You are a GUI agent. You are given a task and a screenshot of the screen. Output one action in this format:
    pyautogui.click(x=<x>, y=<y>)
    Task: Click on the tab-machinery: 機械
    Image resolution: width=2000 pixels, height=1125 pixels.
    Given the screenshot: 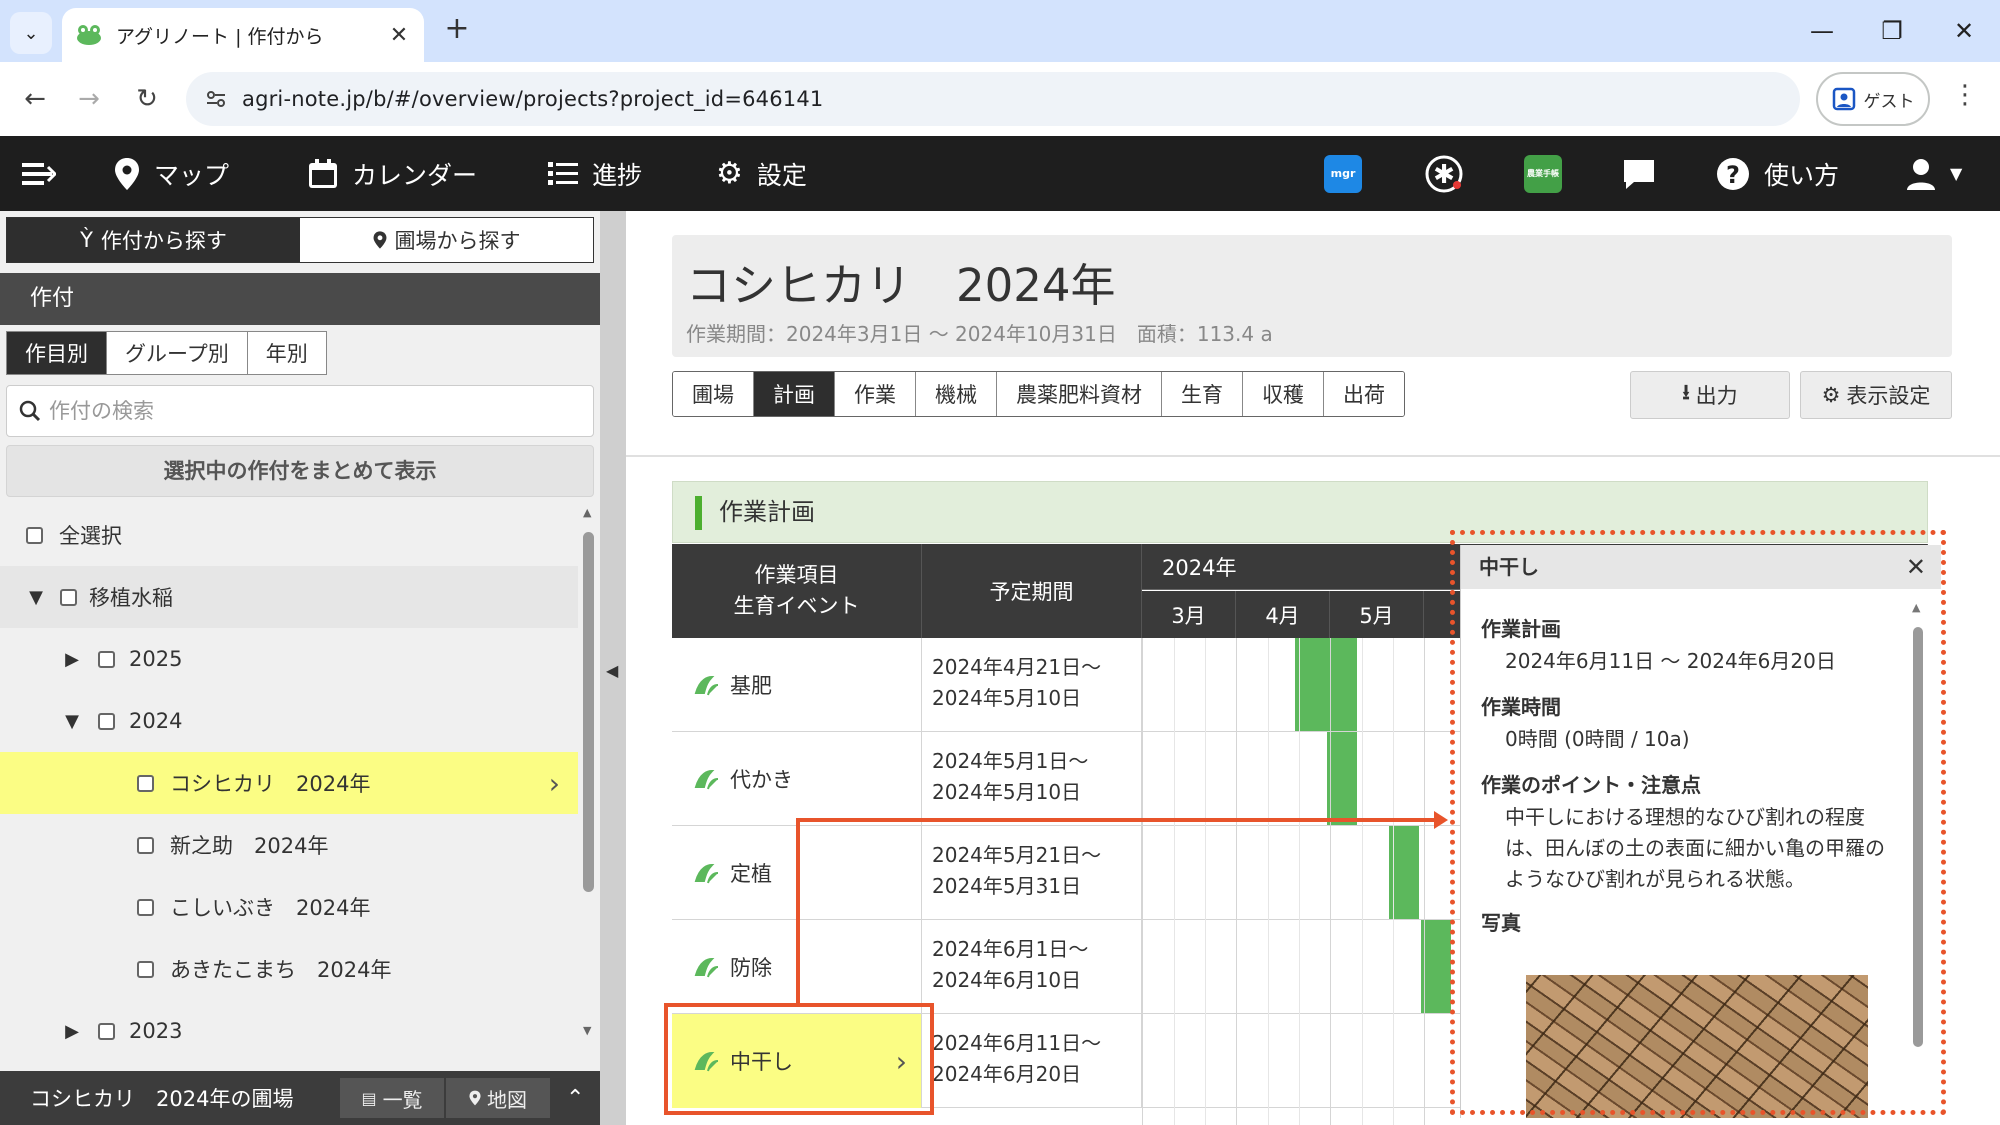 What is the action you would take?
    pyautogui.click(x=956, y=394)
    